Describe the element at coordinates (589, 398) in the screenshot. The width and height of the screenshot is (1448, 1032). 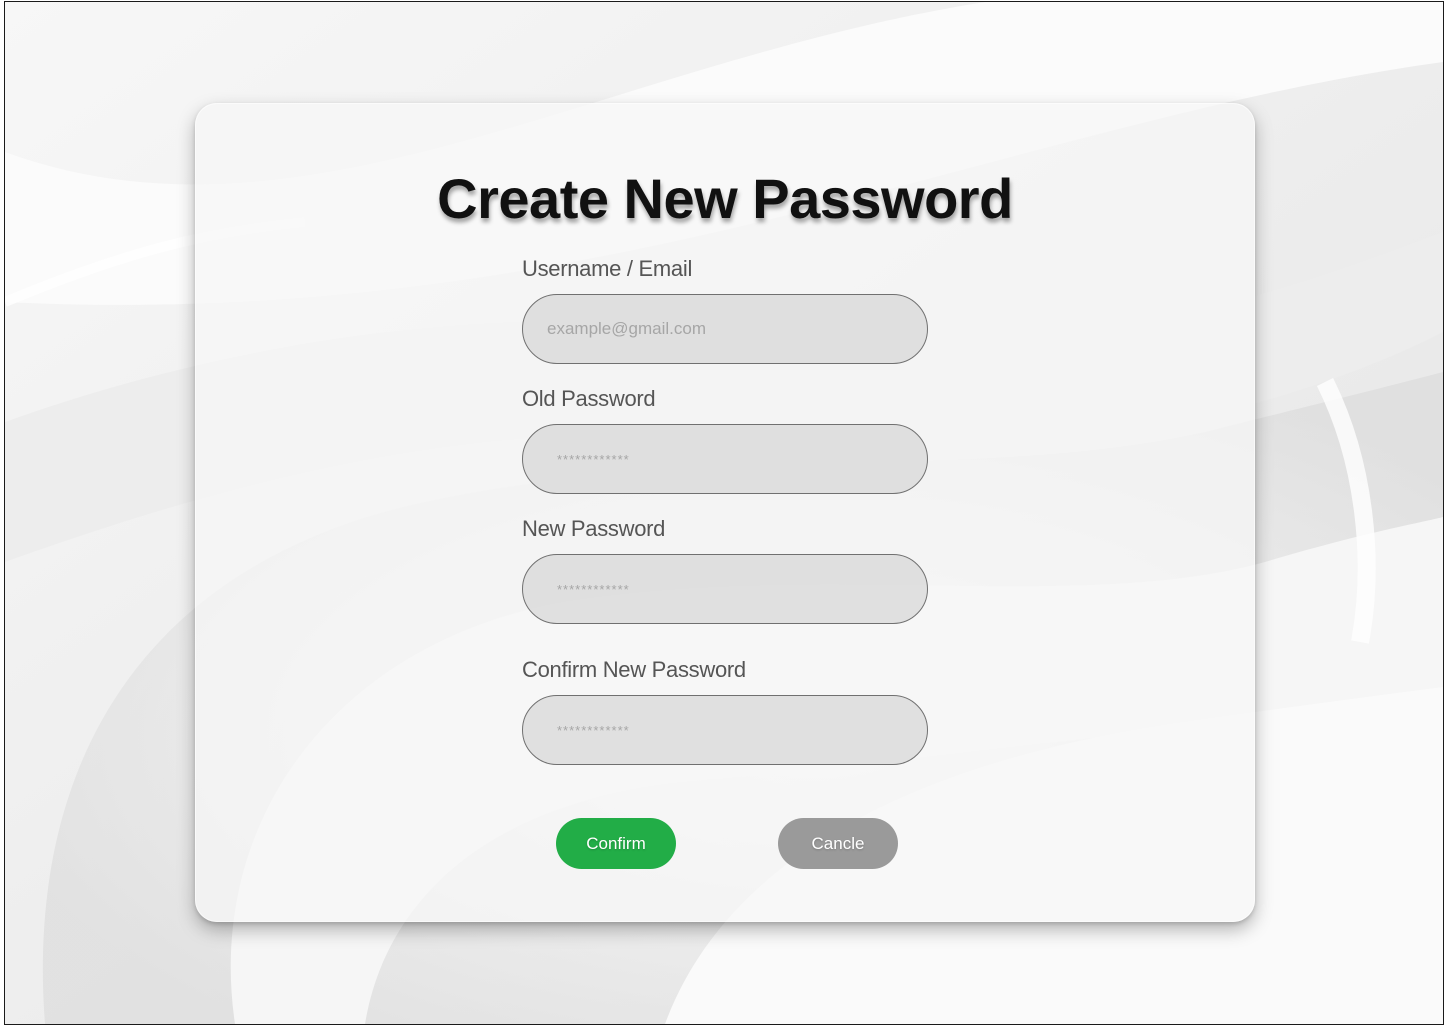
I see `old-password-label: Old Password` at that location.